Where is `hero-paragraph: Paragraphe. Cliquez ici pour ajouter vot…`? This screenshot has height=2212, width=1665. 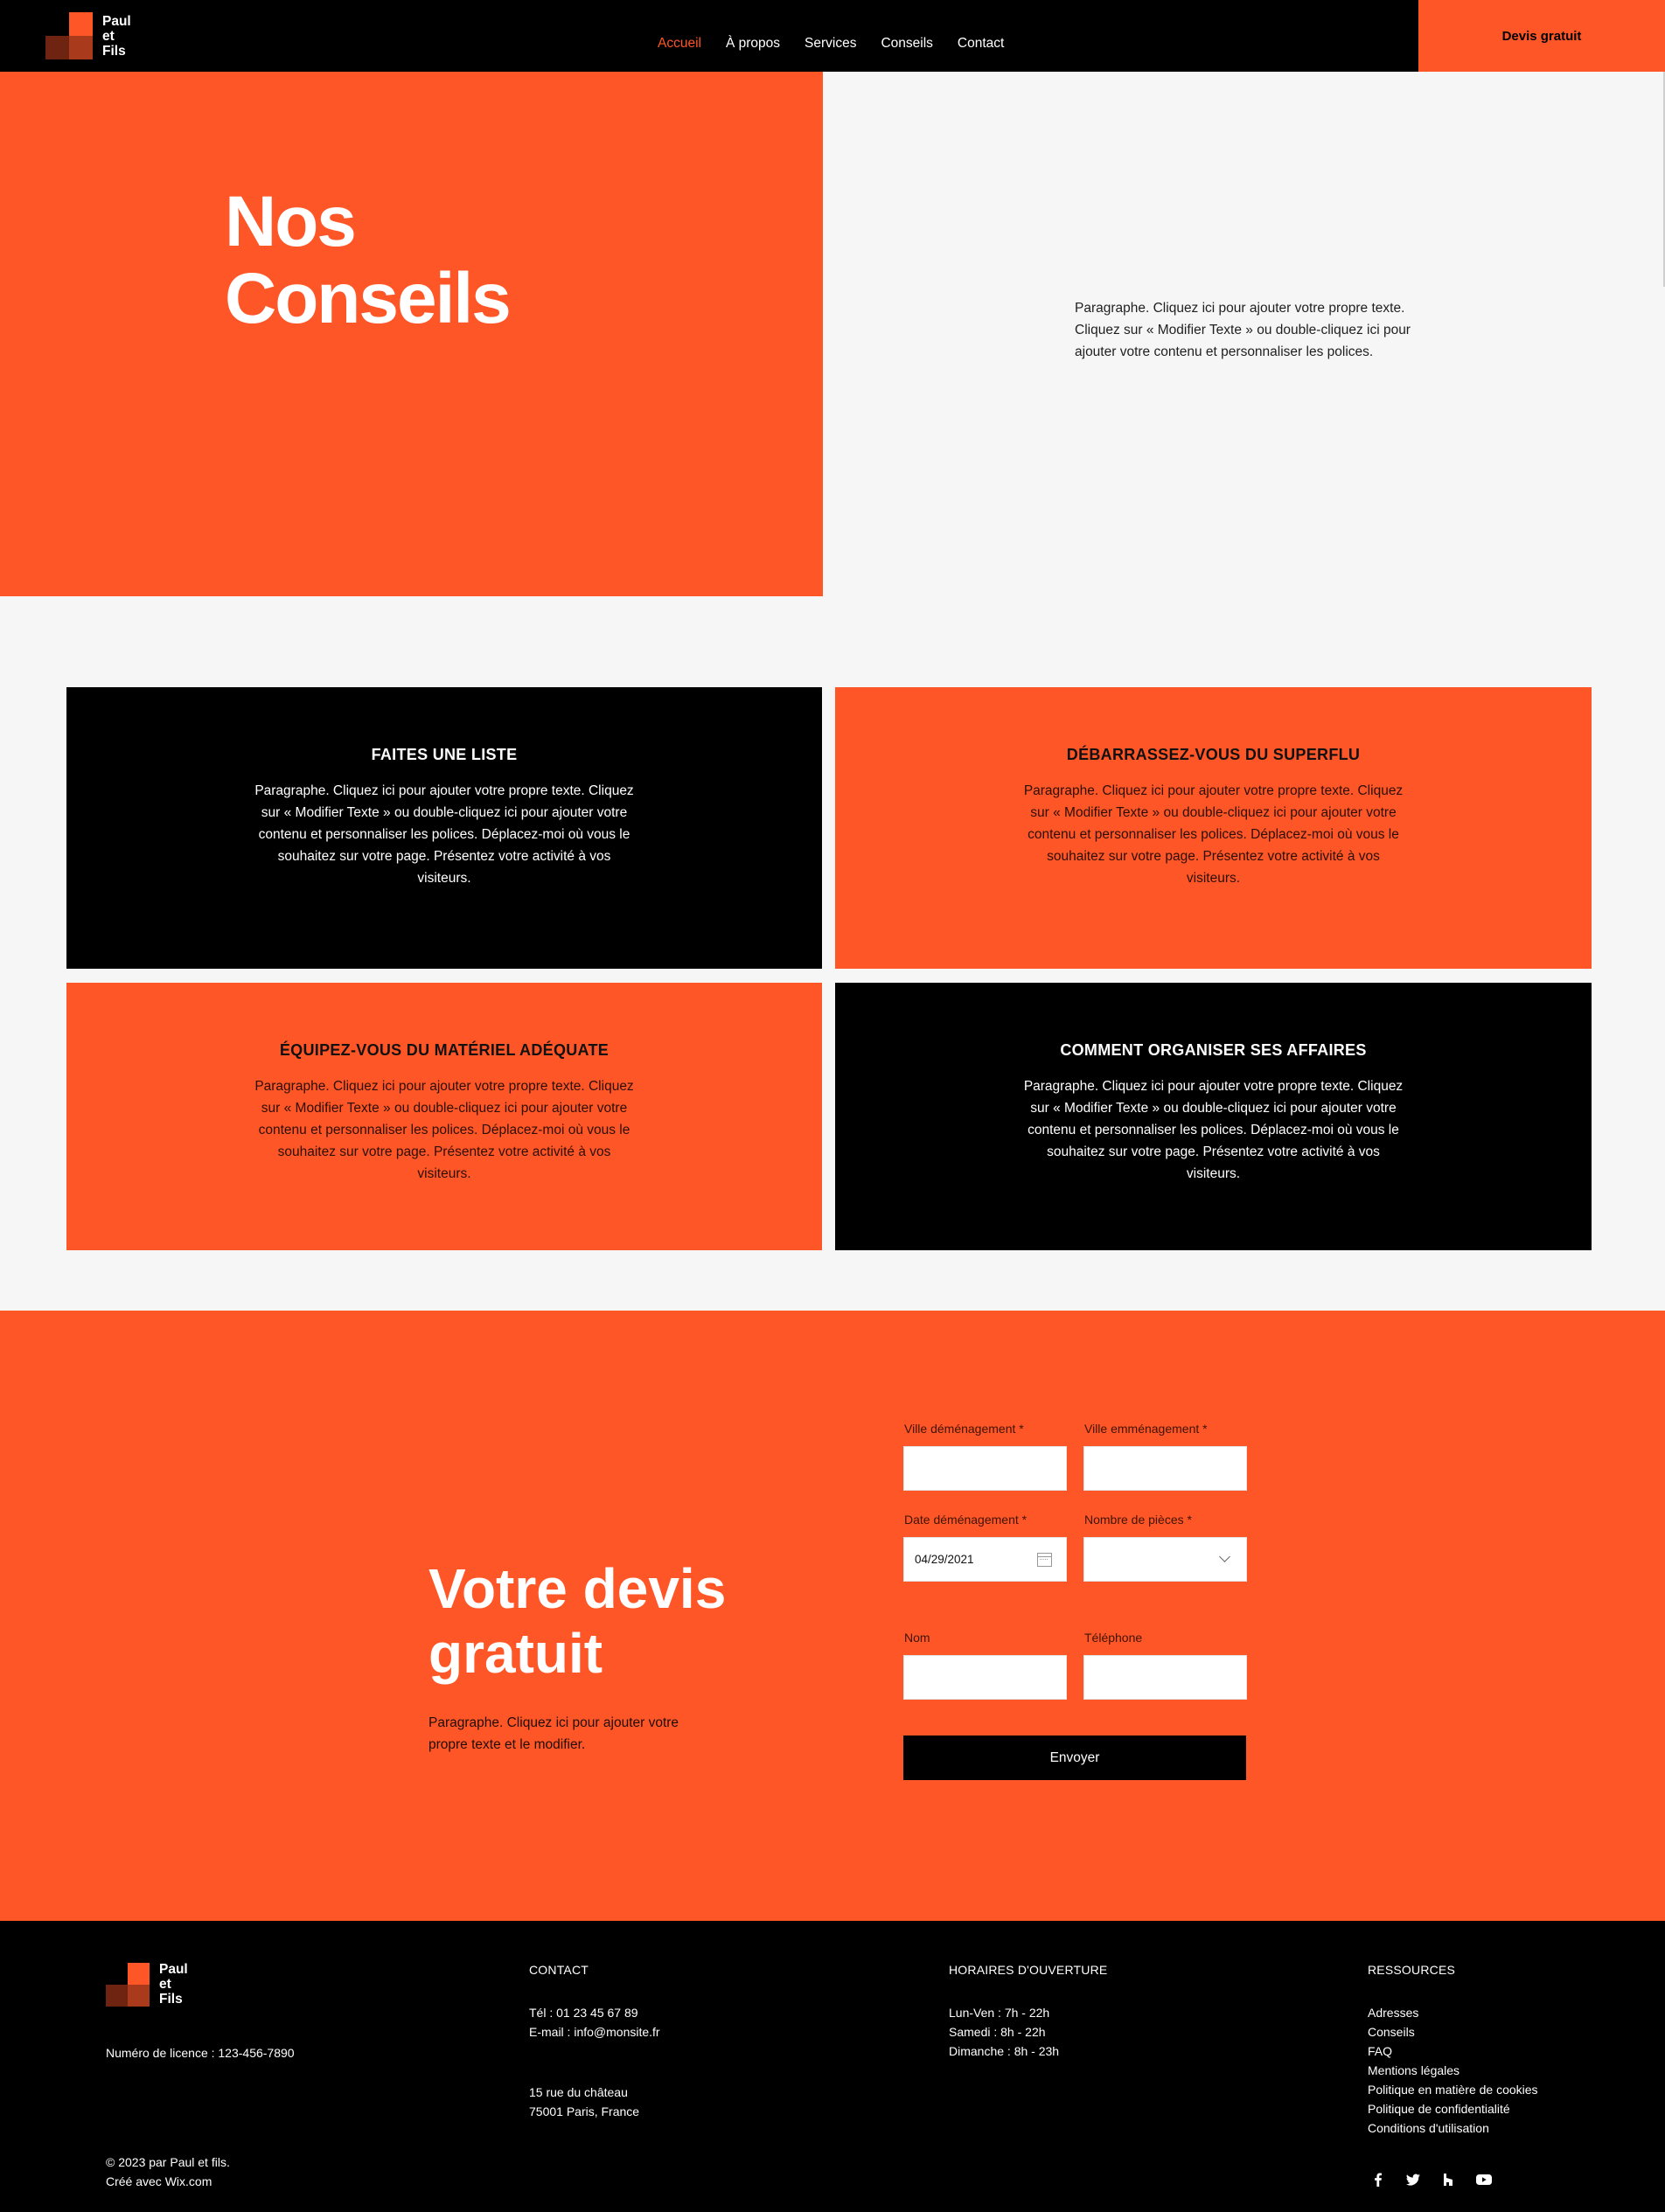 hero-paragraph: Paragraphe. Cliquez ici pour ajouter vot… is located at coordinates (1243, 330).